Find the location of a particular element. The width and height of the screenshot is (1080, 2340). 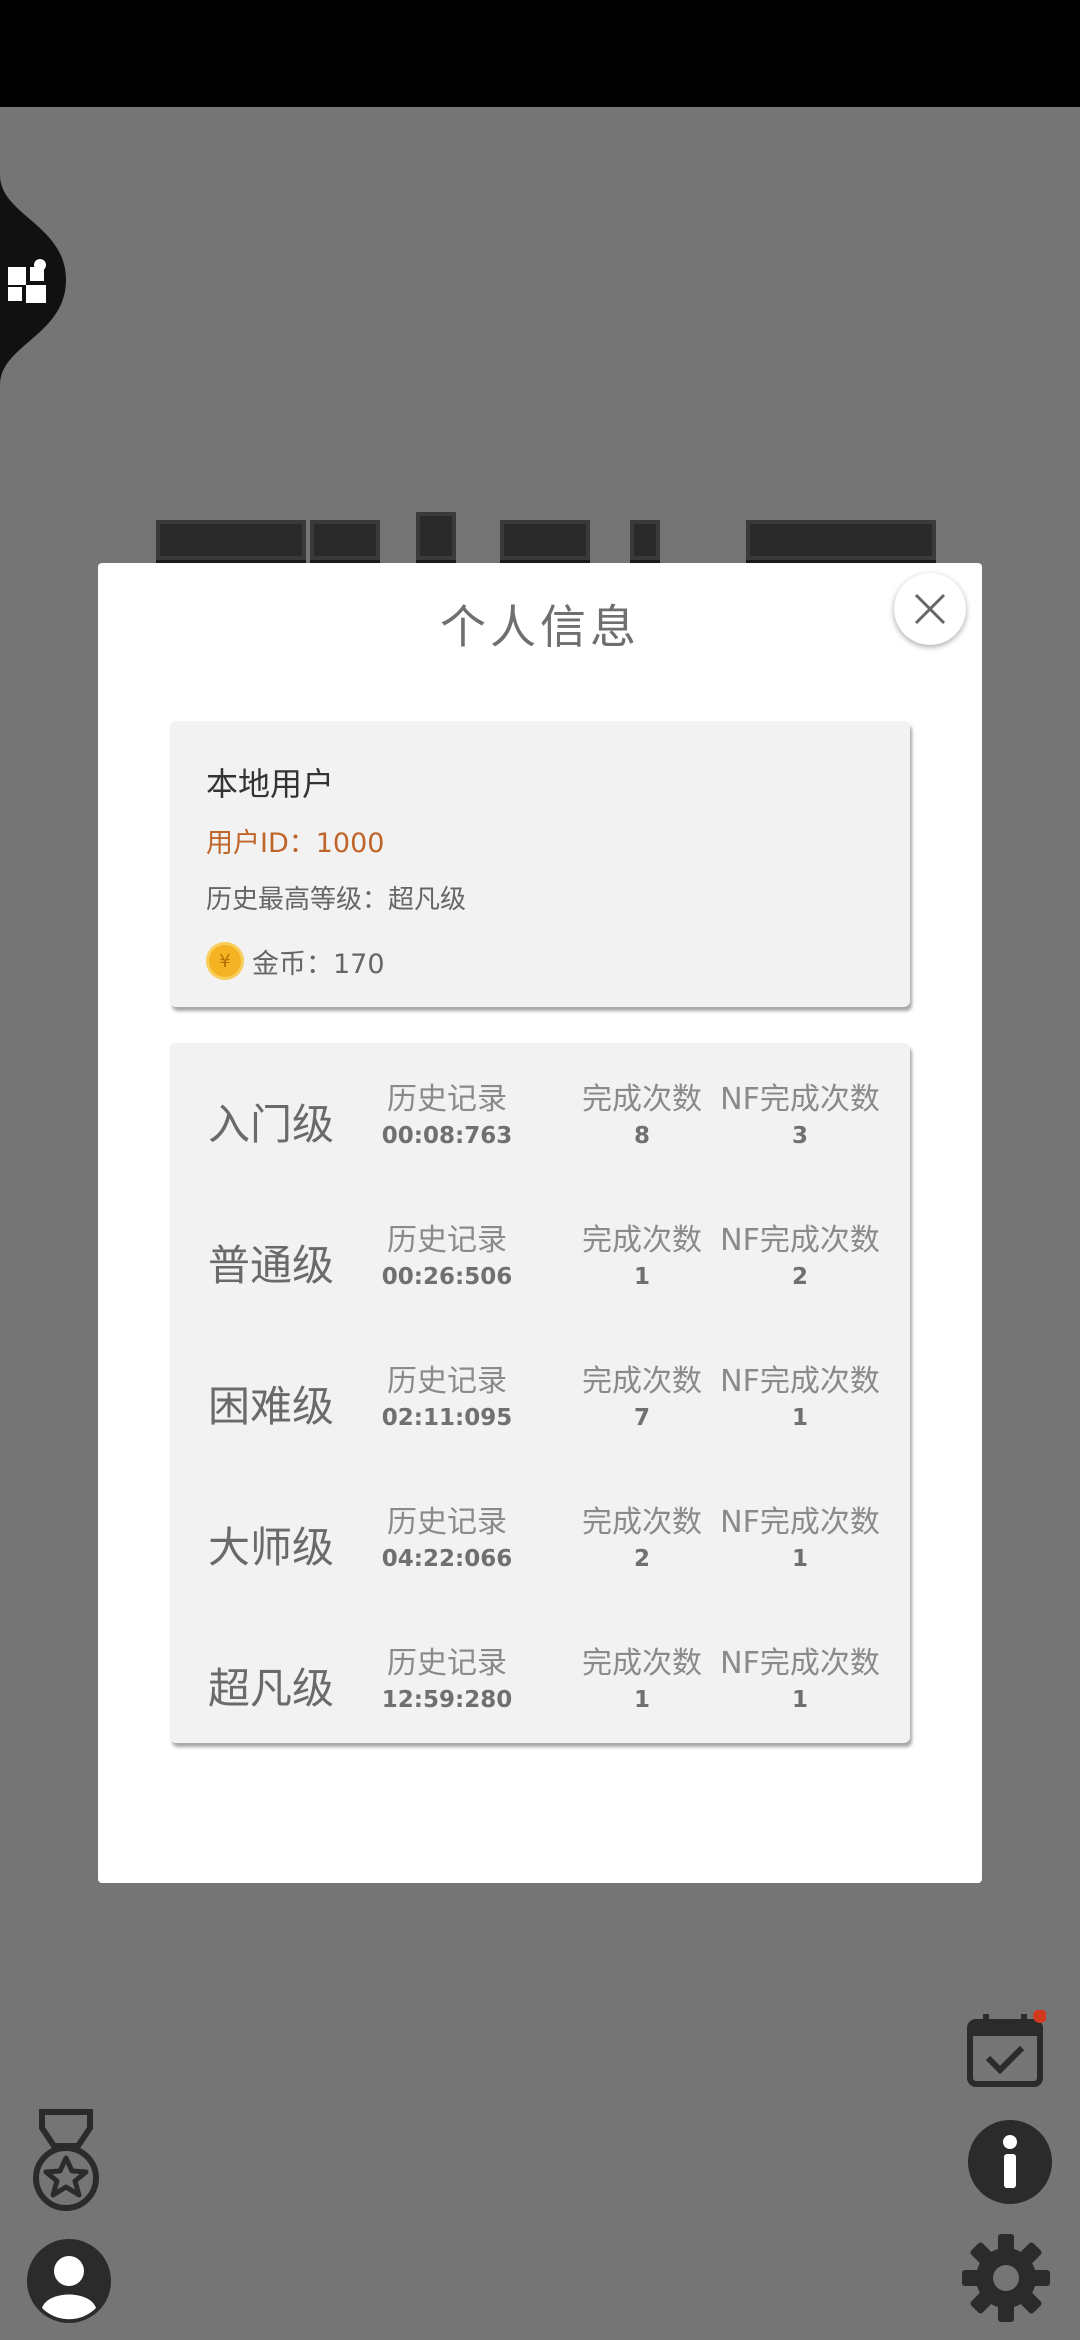

record-column: 历史记录 04:22:066 is located at coordinates (447, 1540).